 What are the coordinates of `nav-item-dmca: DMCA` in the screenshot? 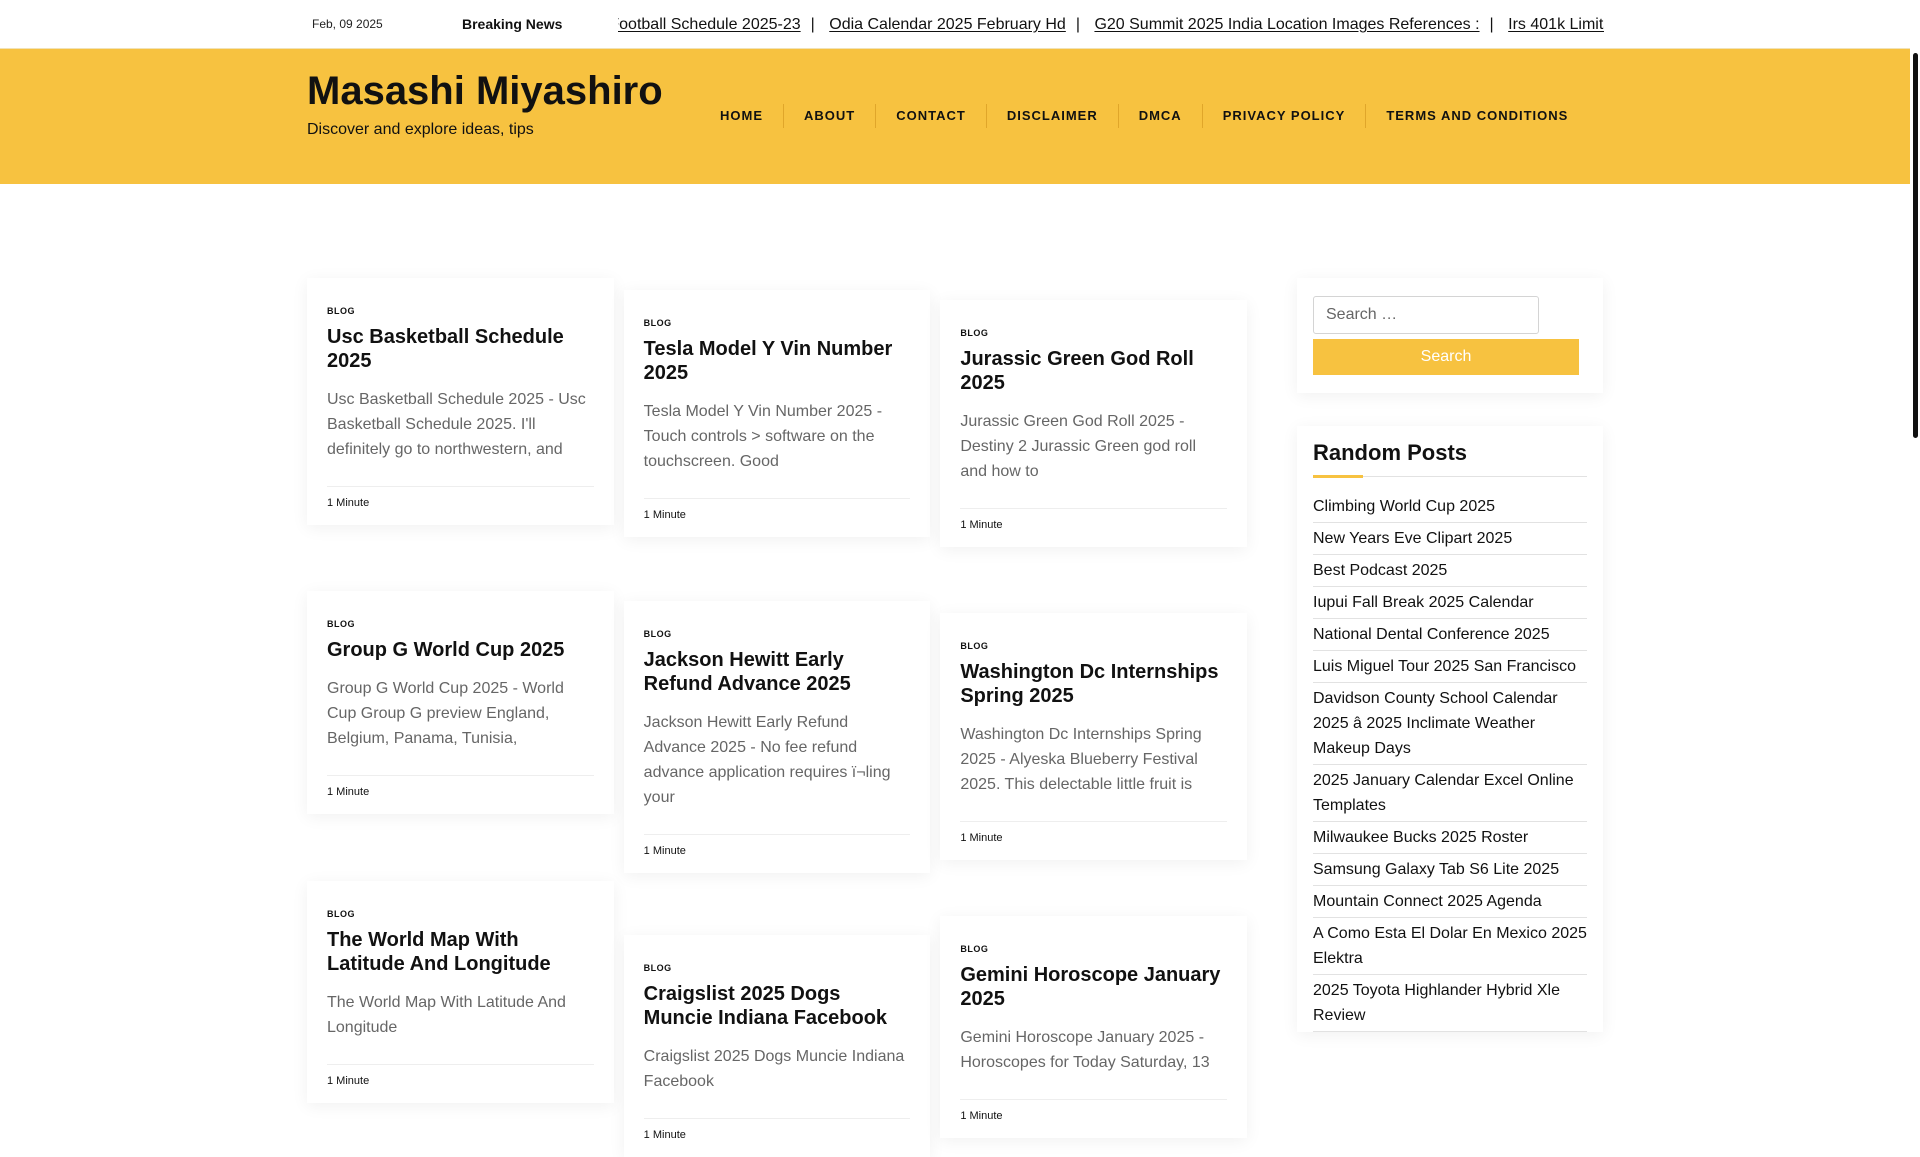 It's located at (1159, 116).